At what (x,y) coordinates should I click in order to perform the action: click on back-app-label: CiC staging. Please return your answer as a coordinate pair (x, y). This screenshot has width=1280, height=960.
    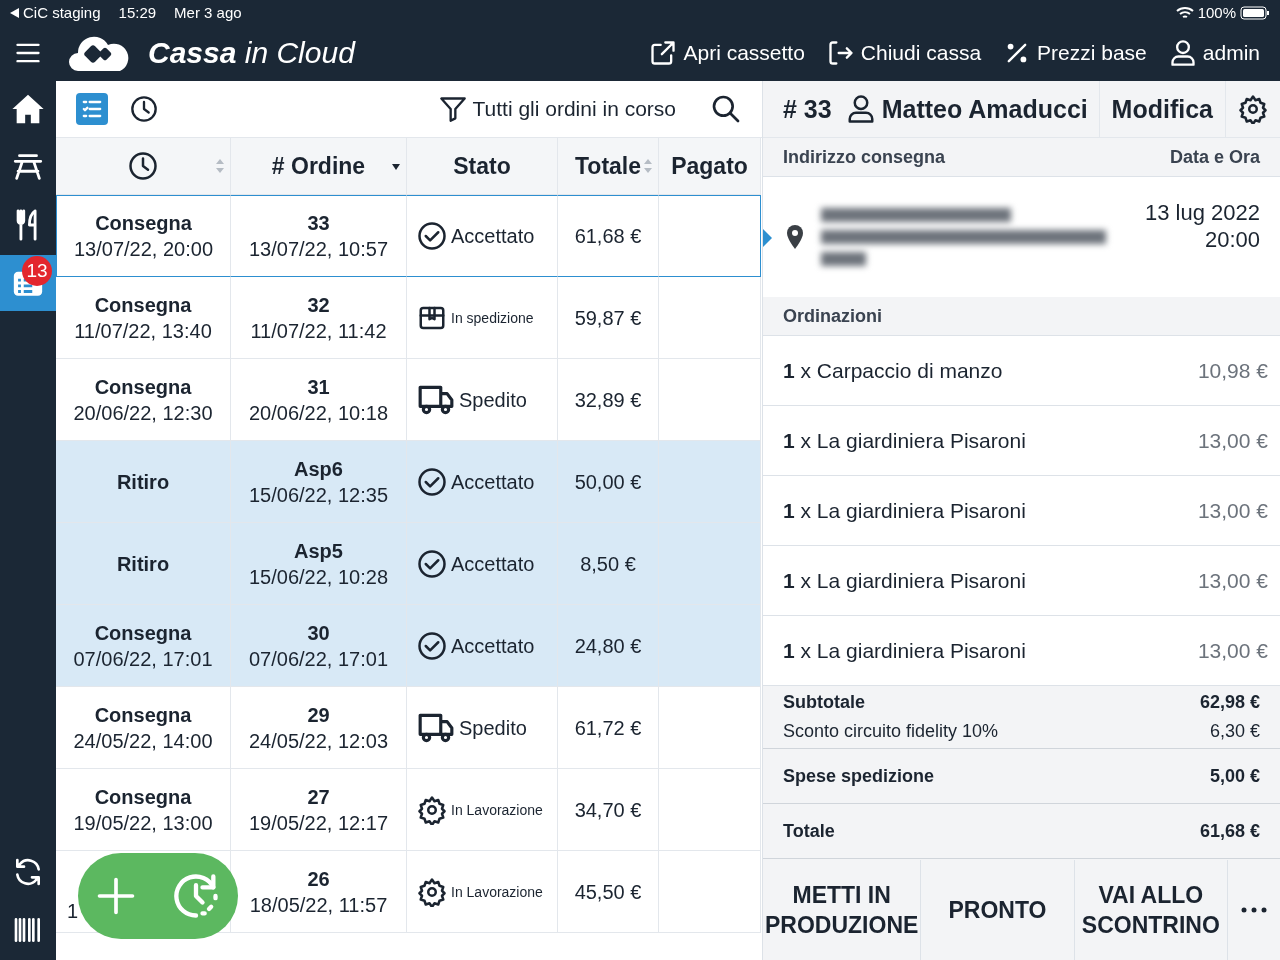
    Looking at the image, I should click on (62, 12).